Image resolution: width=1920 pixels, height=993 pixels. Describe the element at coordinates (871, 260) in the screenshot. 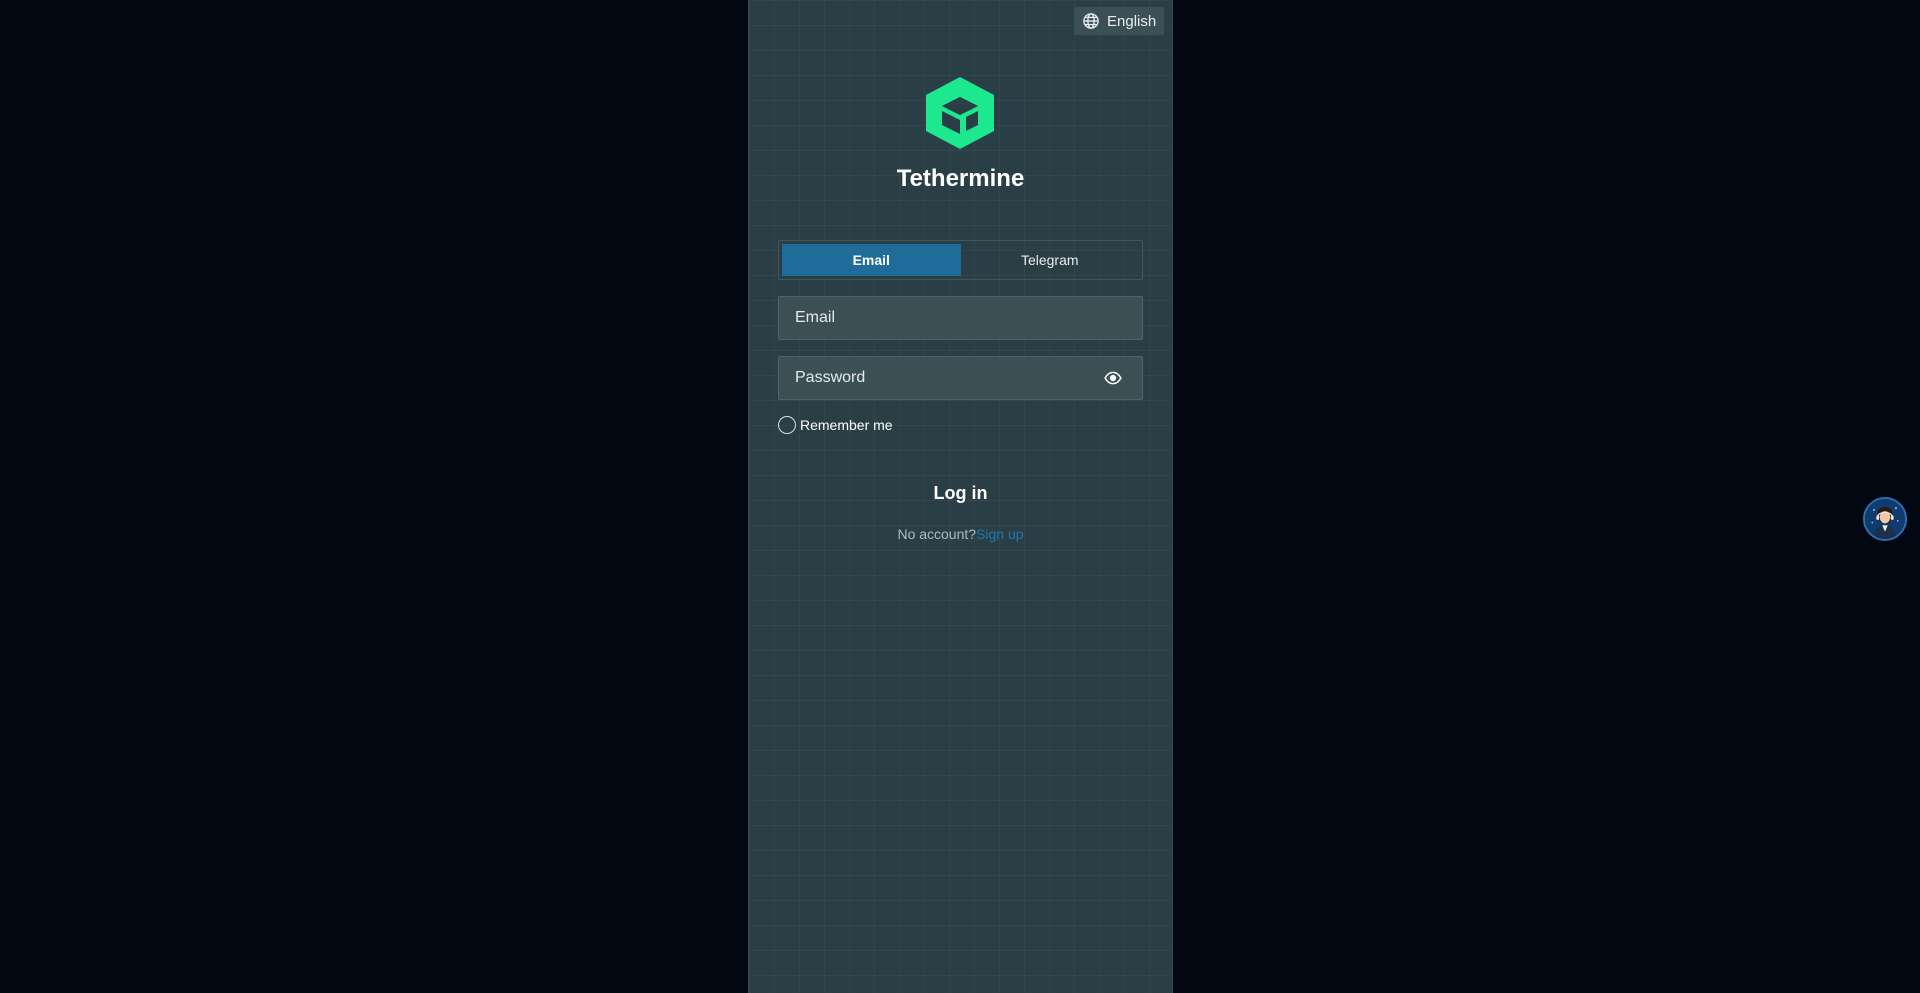

I see `tab-email: Email` at that location.